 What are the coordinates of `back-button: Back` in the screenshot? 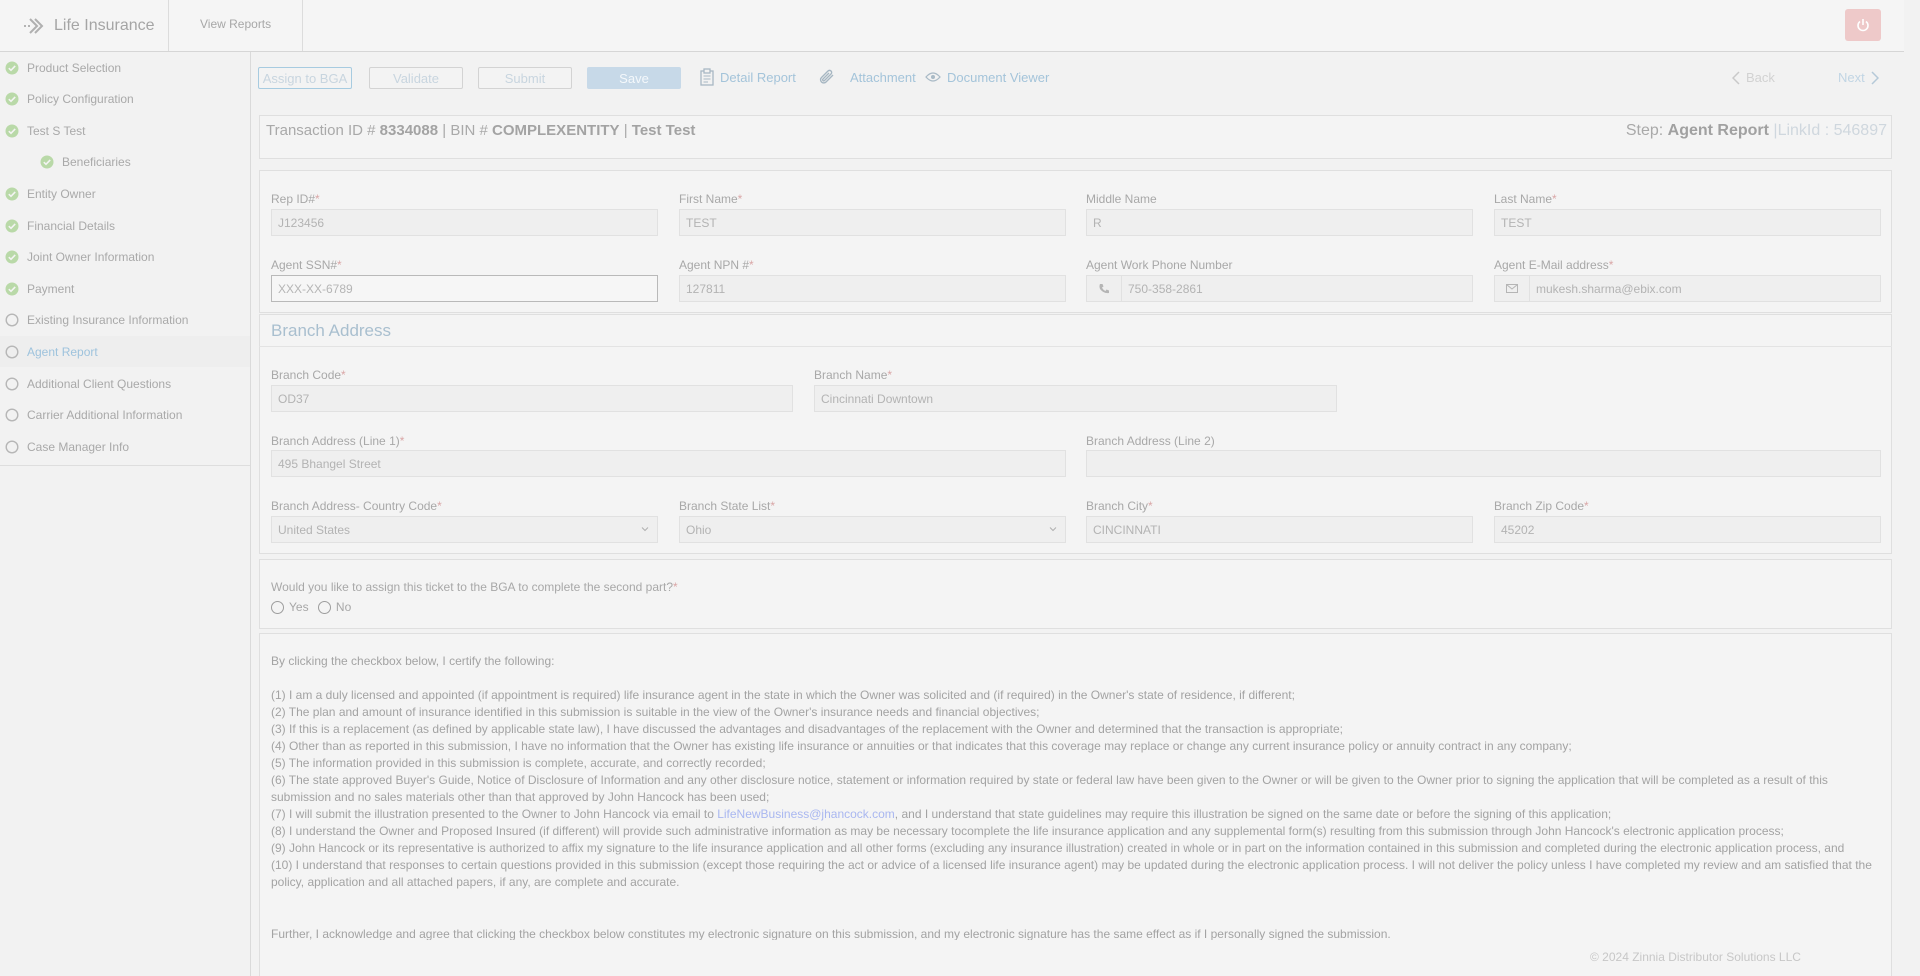 It's located at (1753, 77).